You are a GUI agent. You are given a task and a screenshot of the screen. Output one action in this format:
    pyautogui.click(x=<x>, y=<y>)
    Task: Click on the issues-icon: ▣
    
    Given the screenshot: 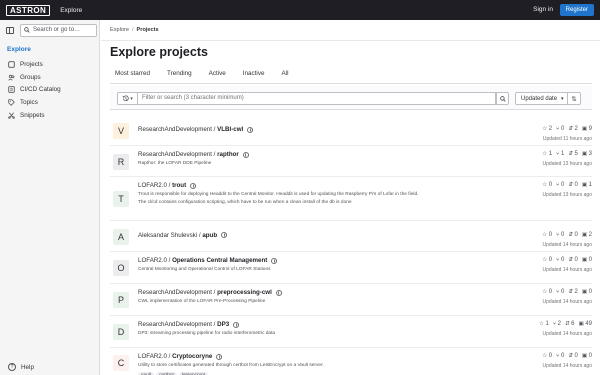 What is the action you would take?
    pyautogui.click(x=584, y=154)
    